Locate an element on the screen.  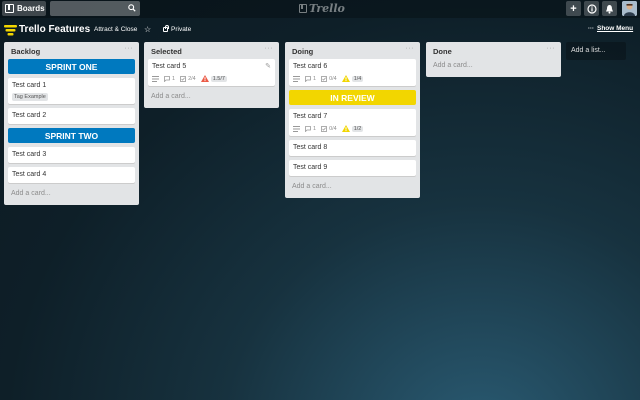
list-title: Doing is located at coordinates (302, 51).